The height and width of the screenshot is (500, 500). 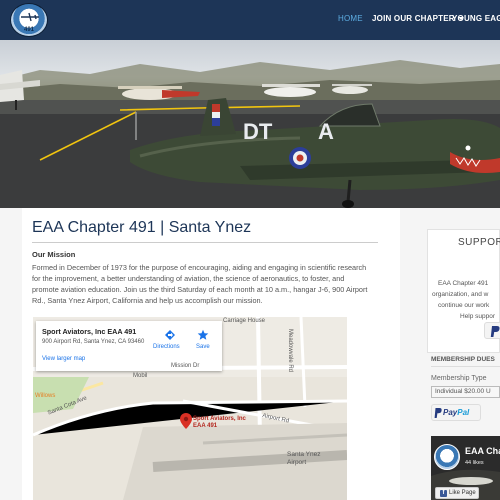 I want to click on support-title: SUPPORT, so click(x=479, y=242).